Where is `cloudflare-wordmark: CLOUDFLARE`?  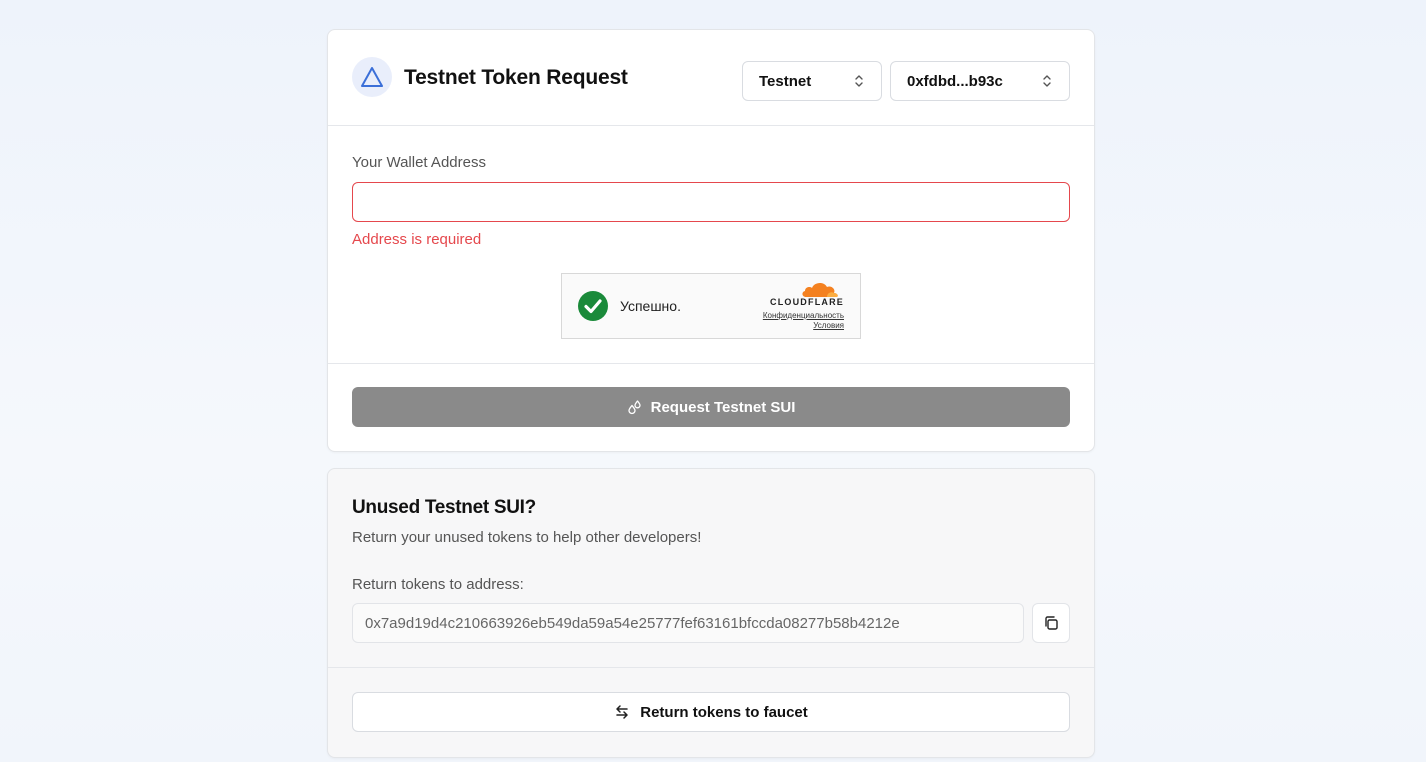 cloudflare-wordmark: CLOUDFLARE is located at coordinates (807, 302).